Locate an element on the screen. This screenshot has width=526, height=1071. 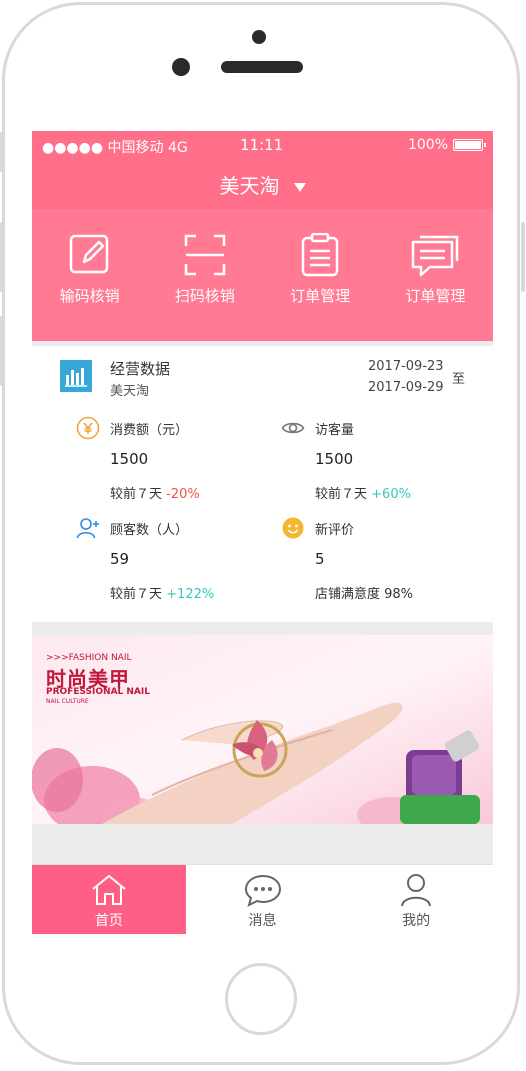
battery-status: 100% is located at coordinates (446, 145).